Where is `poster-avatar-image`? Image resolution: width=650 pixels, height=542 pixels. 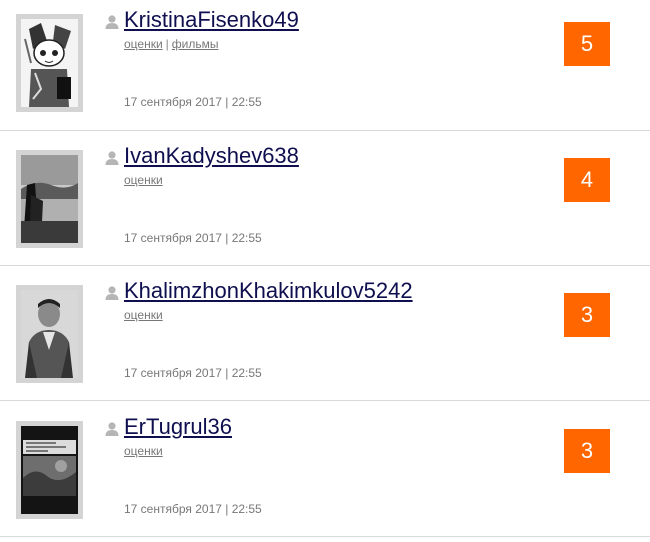
poster-avatar-image is located at coordinates (49, 470).